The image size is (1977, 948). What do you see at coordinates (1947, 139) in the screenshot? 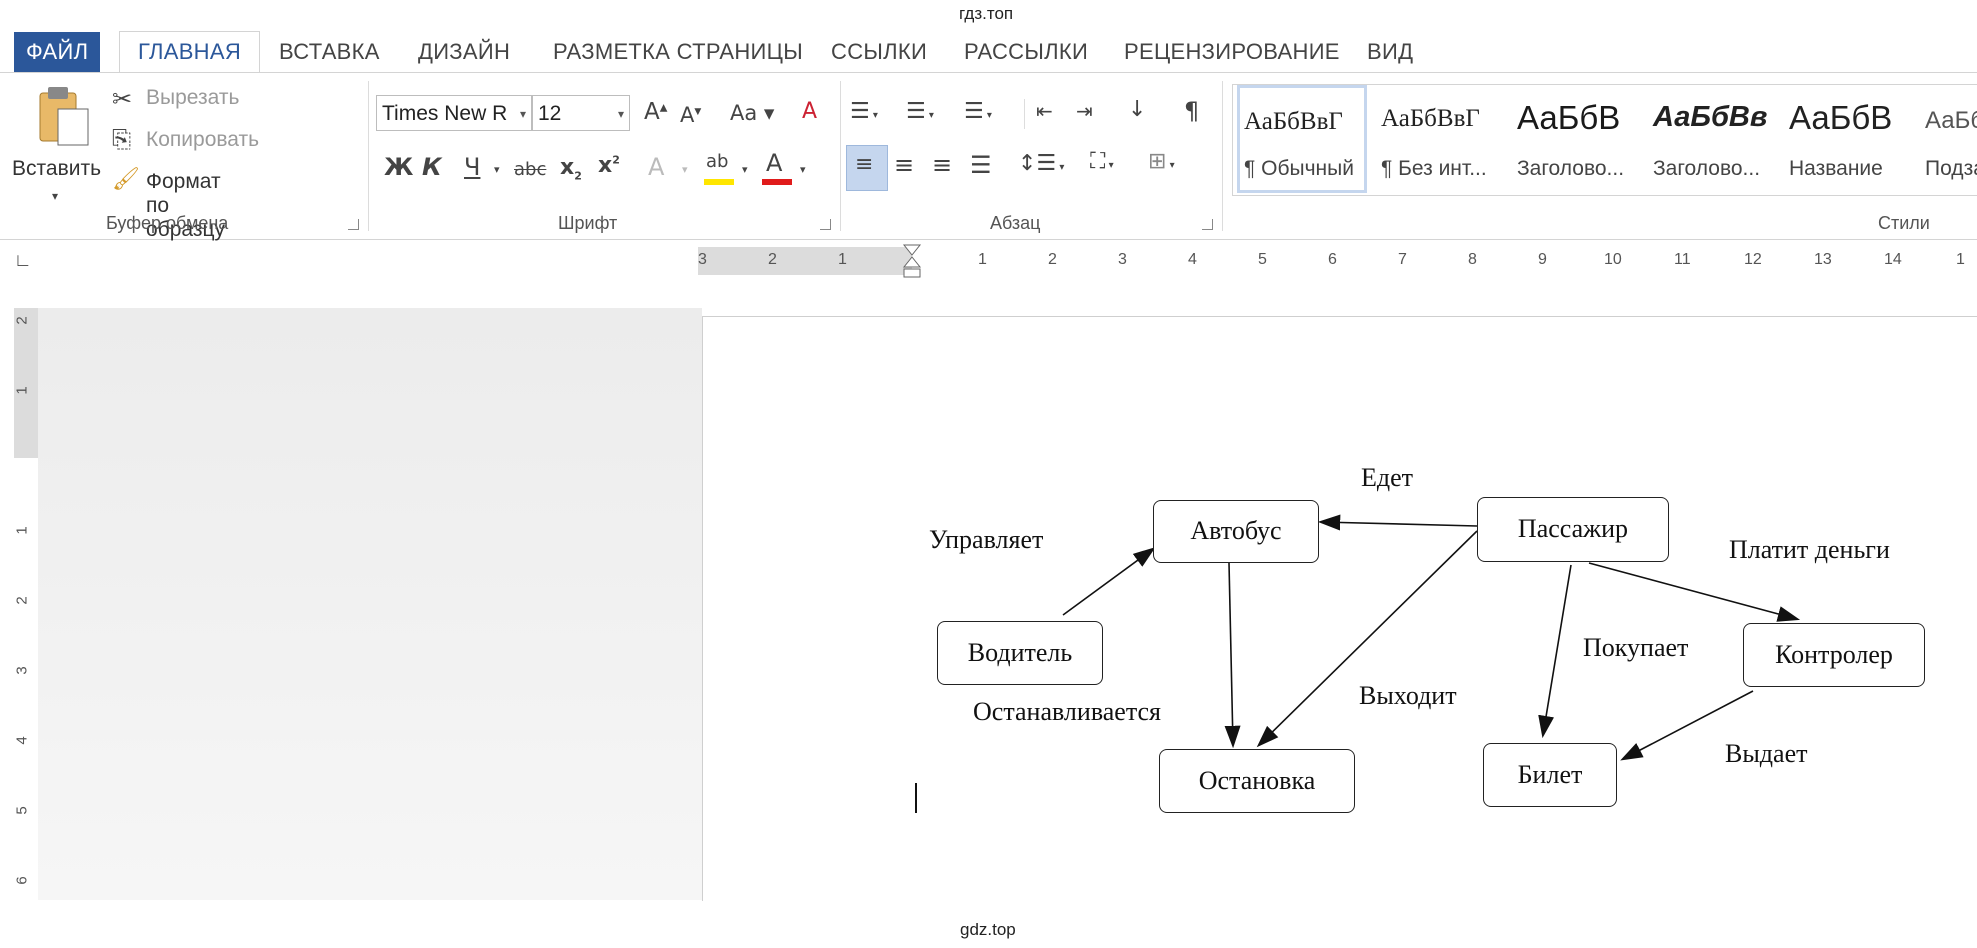
I see `style-subtitle: АаБб Подза` at bounding box center [1947, 139].